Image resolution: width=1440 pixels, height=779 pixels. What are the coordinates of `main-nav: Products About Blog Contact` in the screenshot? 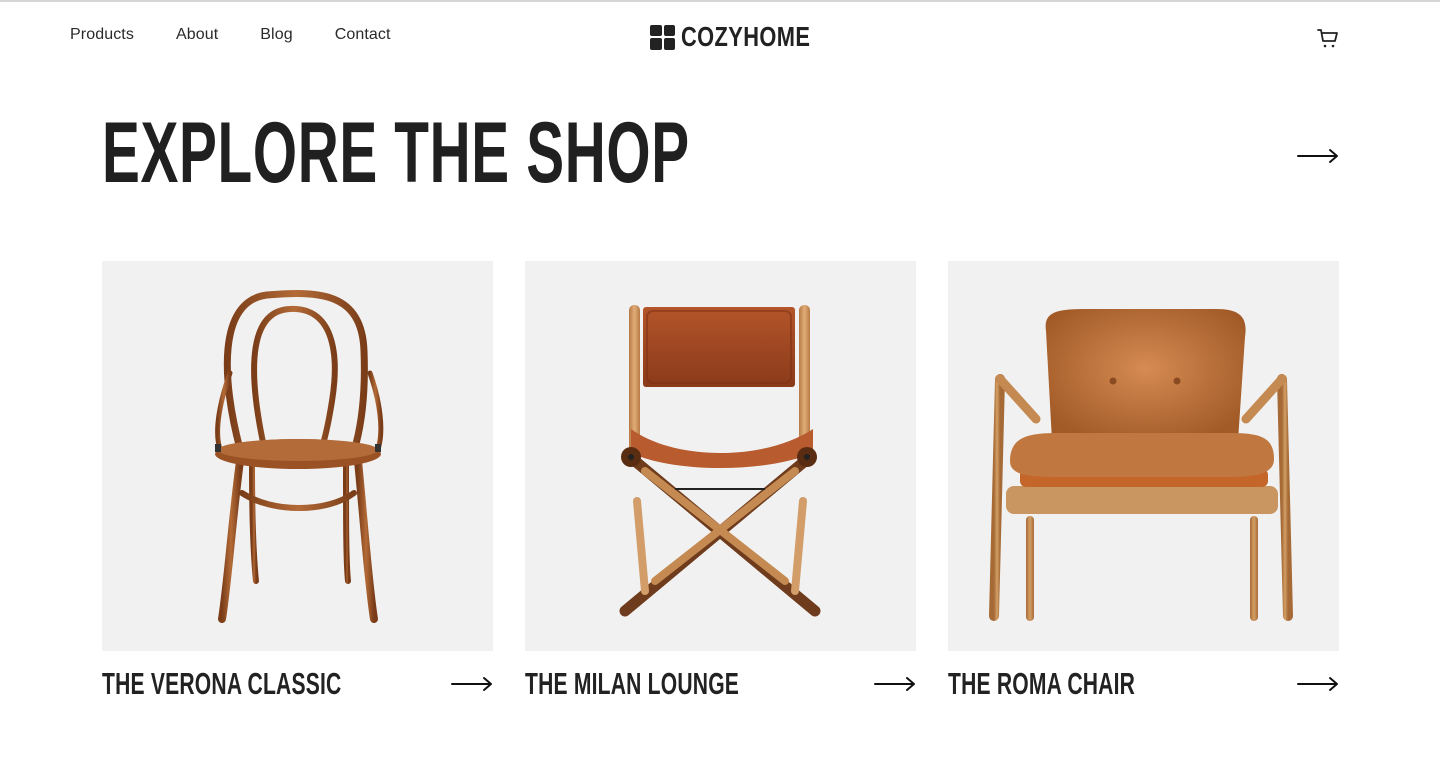 It's located at (251, 35).